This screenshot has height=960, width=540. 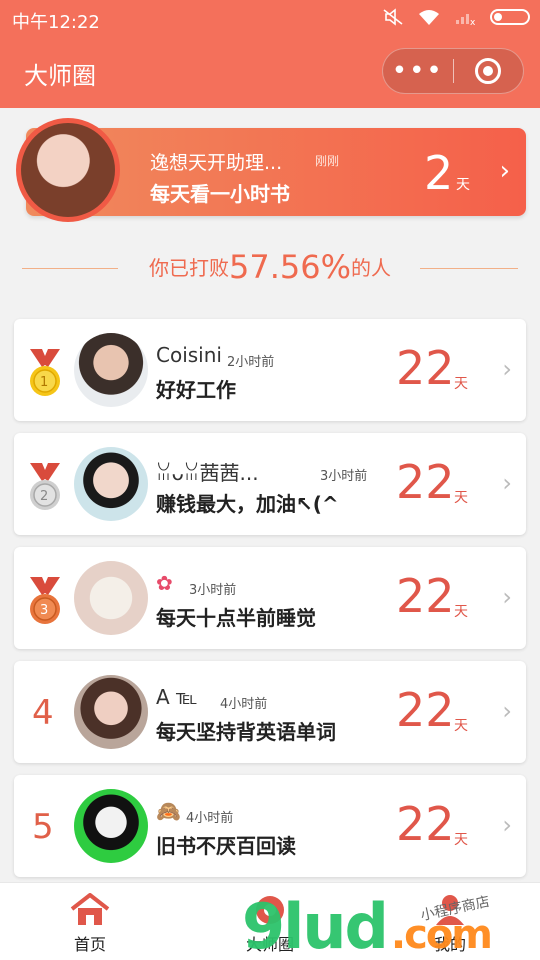 What do you see at coordinates (44, 496) in the screenshot?
I see `medal-rank: 2` at bounding box center [44, 496].